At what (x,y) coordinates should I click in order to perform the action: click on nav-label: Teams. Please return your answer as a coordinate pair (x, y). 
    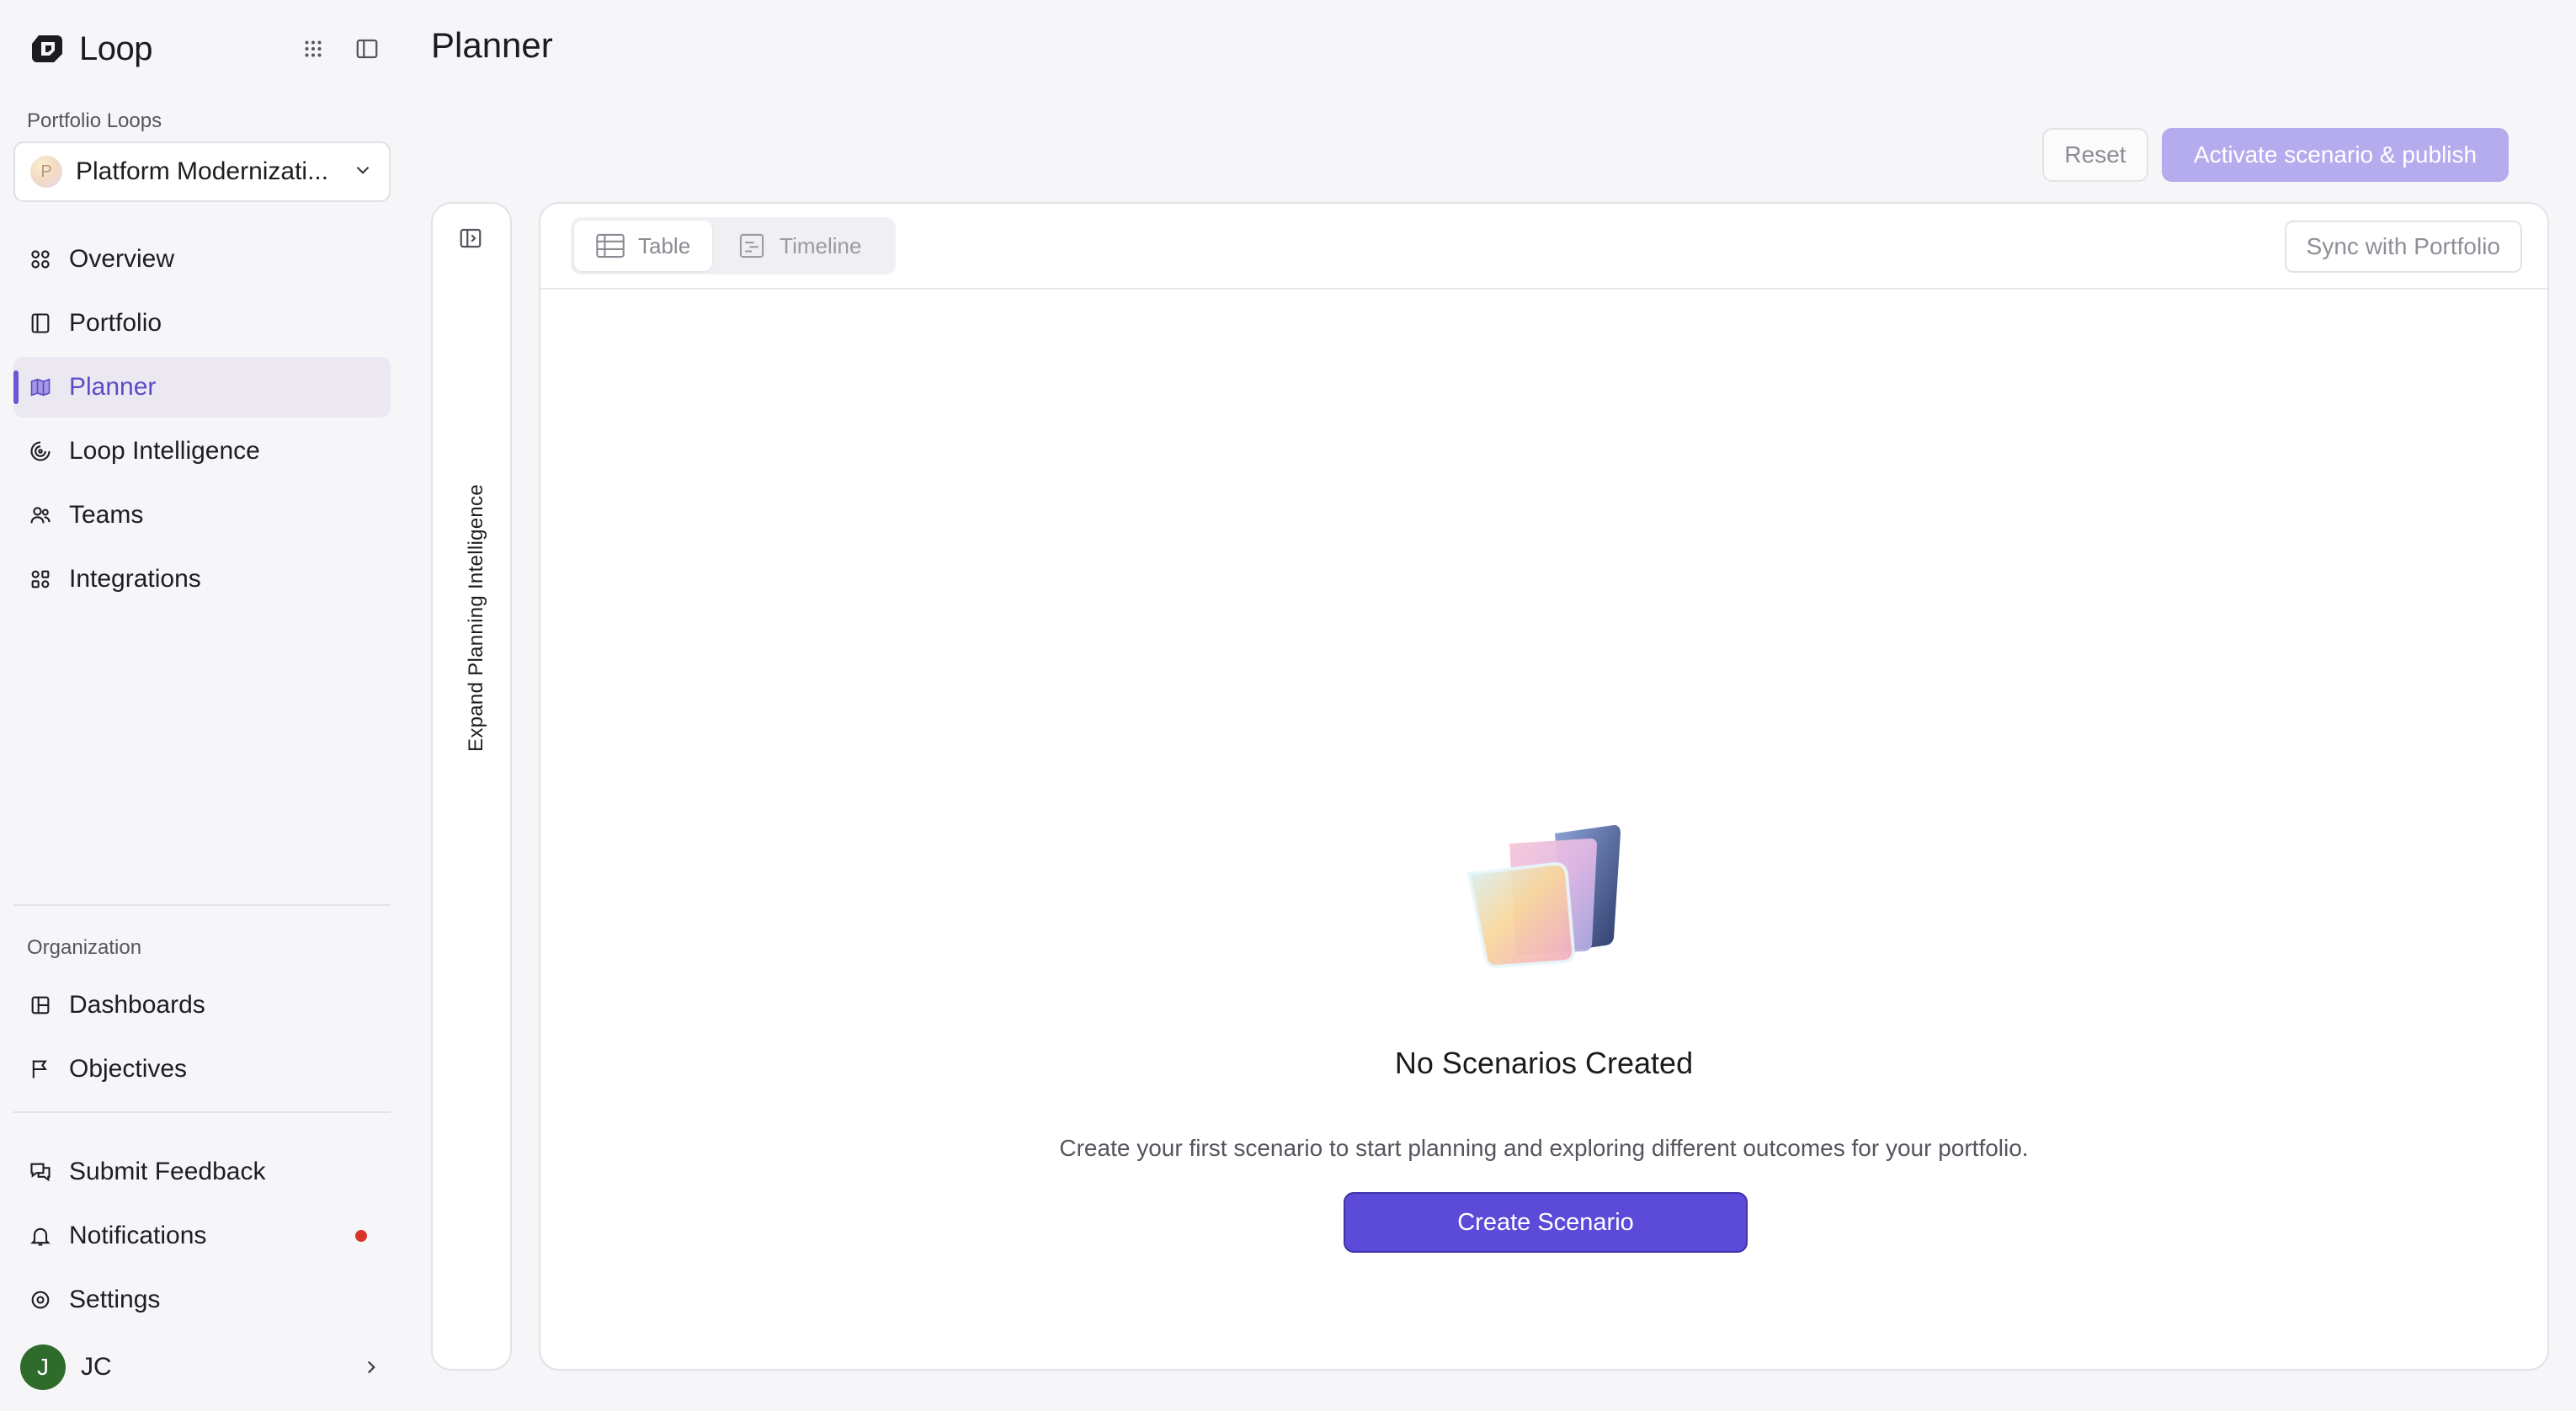
    Looking at the image, I should click on (106, 515).